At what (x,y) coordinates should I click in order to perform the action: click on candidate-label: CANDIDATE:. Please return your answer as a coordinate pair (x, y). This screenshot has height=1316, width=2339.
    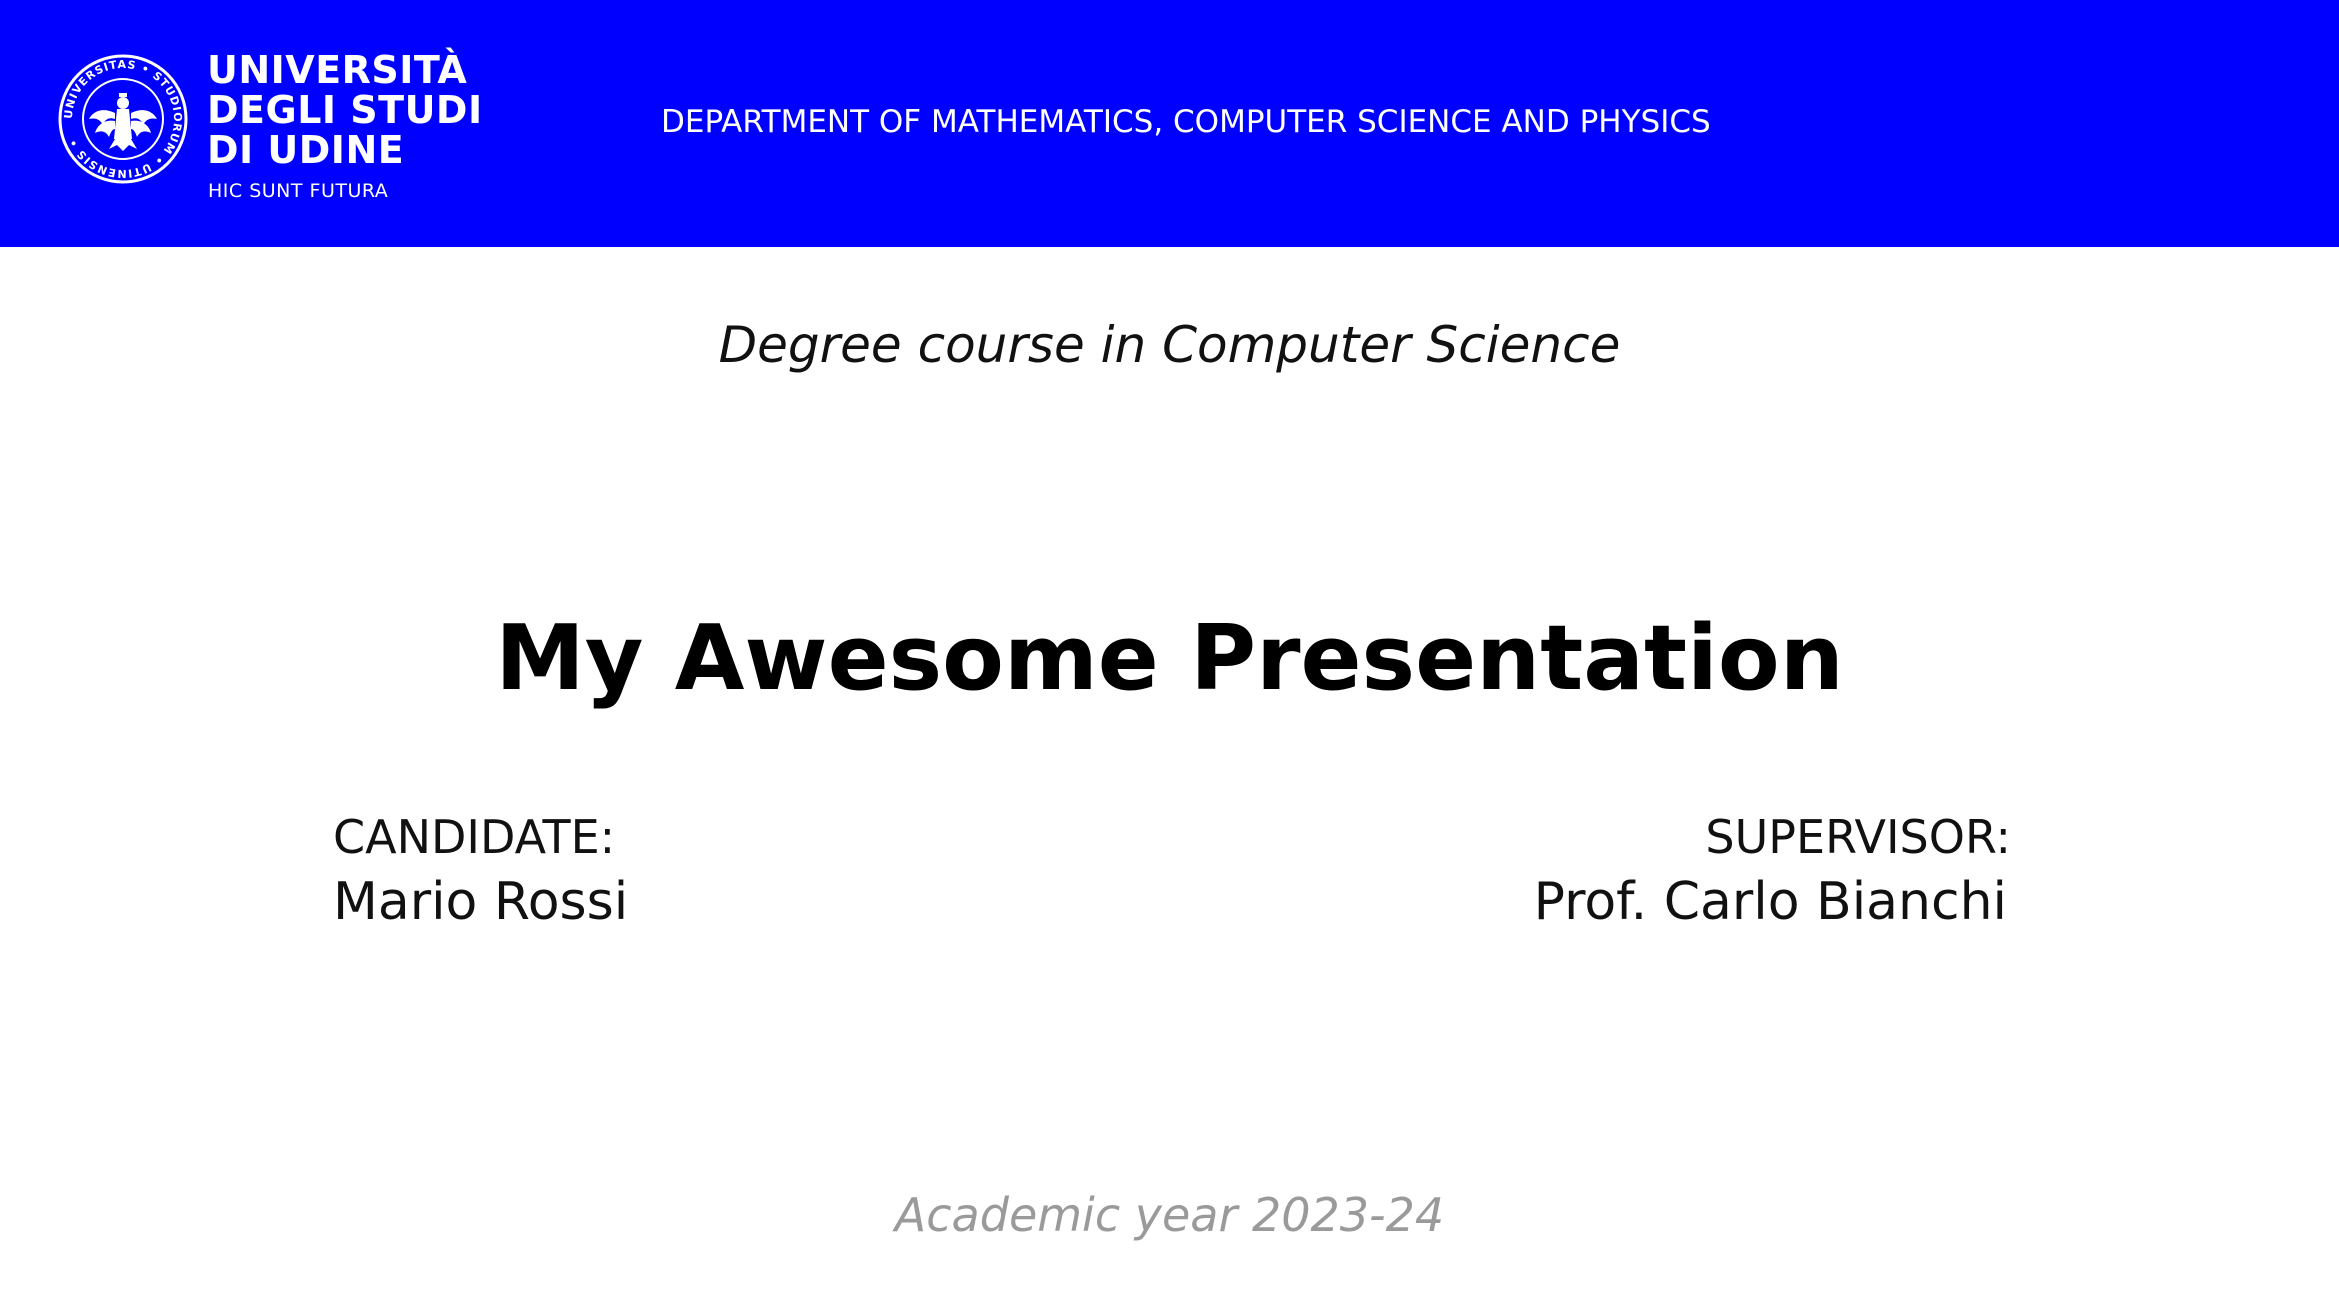
    Looking at the image, I should click on (474, 837).